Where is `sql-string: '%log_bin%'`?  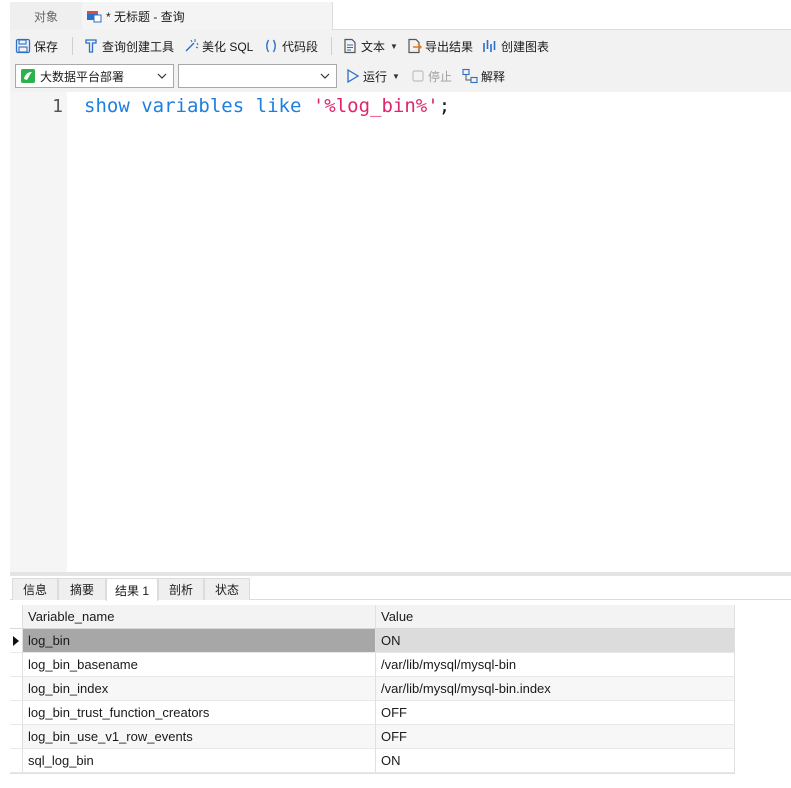 sql-string: '%log_bin%' is located at coordinates (375, 106).